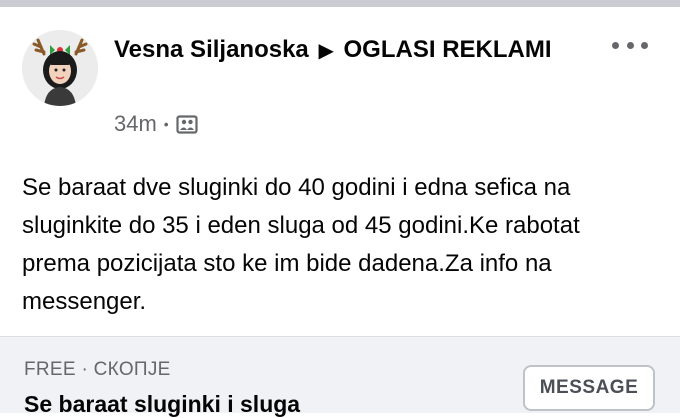 The height and width of the screenshot is (418, 680). I want to click on arrow-right-icon: ▶, so click(326, 51).